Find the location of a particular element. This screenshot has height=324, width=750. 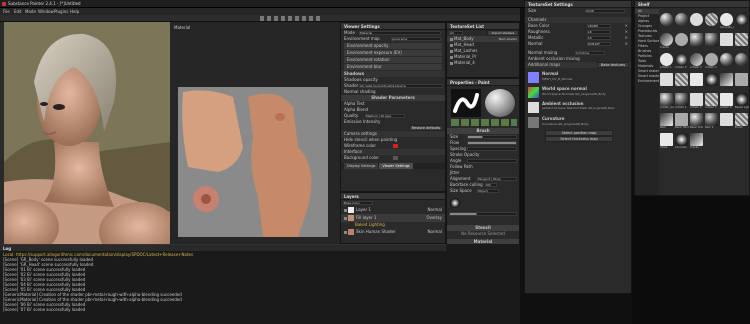

shelf-item: Baked Light is located at coordinates (742, 102).